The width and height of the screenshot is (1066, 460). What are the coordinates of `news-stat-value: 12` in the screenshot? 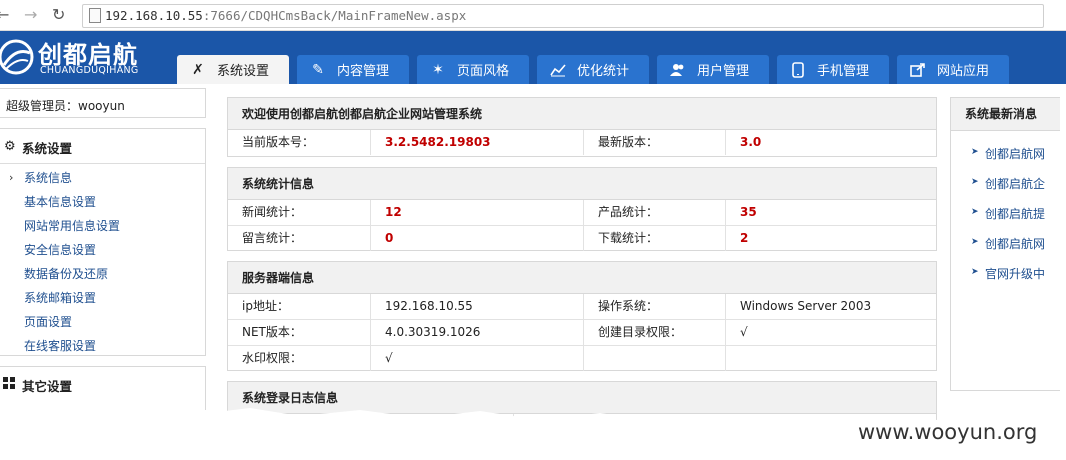 It's located at (393, 212).